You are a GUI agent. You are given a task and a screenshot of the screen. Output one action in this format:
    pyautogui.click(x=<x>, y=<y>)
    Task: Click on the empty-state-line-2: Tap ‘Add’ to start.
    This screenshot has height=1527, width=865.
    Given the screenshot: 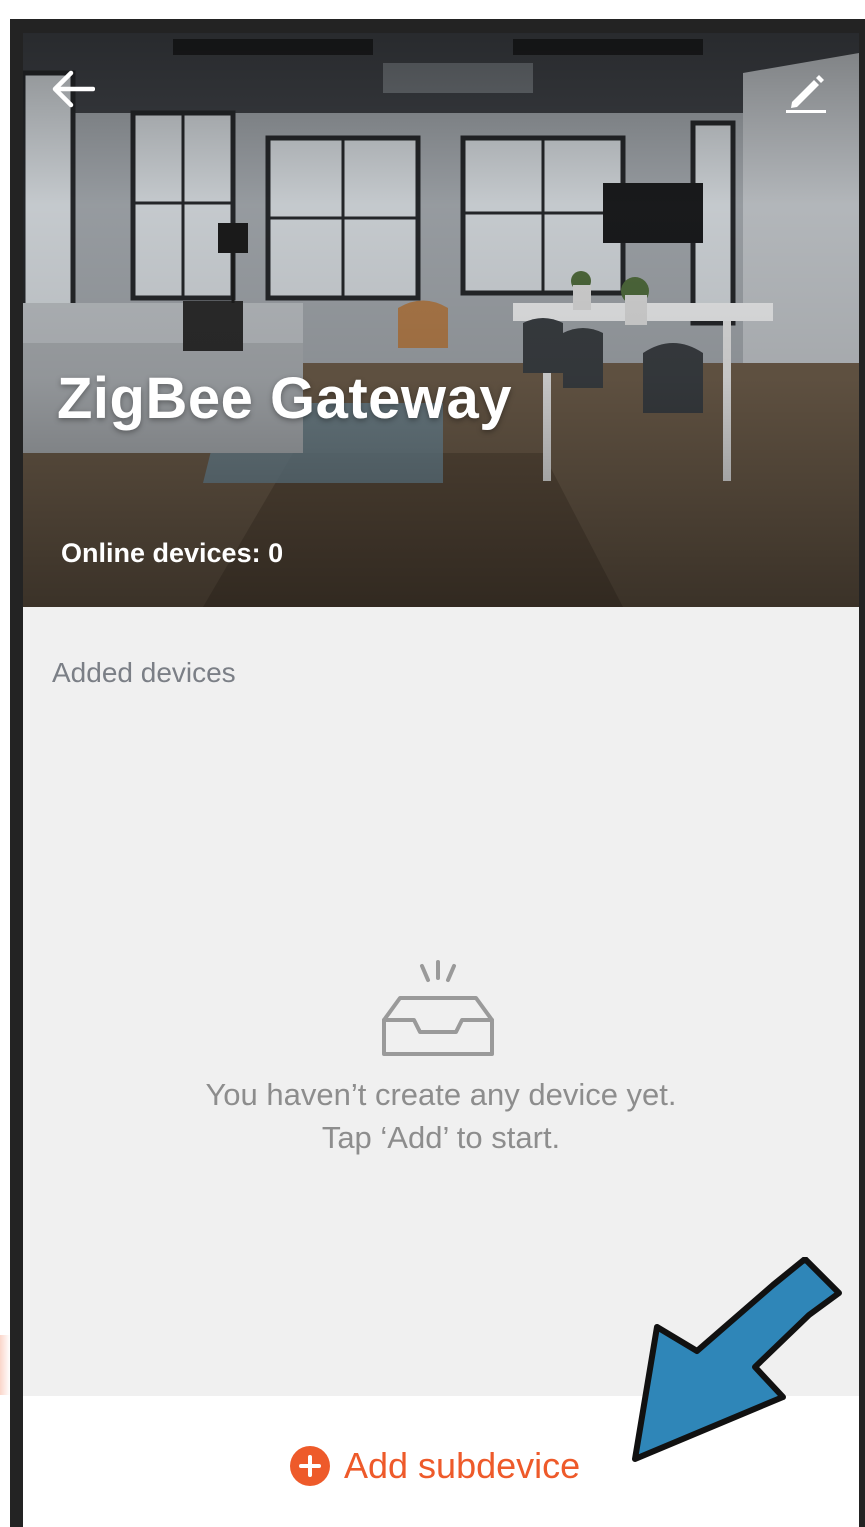 What is the action you would take?
    pyautogui.click(x=441, y=1137)
    